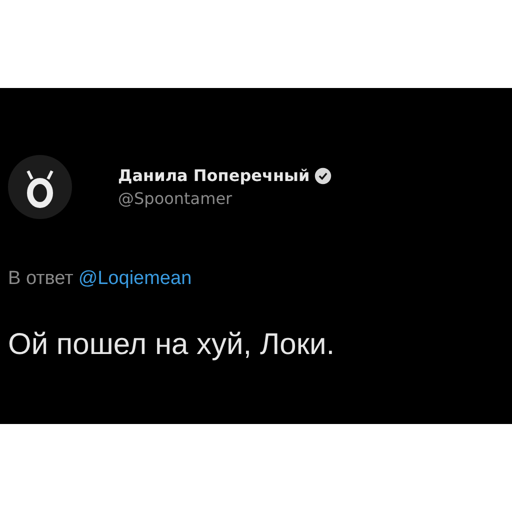 The image size is (512, 512). I want to click on author-name: Данила Поперечный, so click(214, 175).